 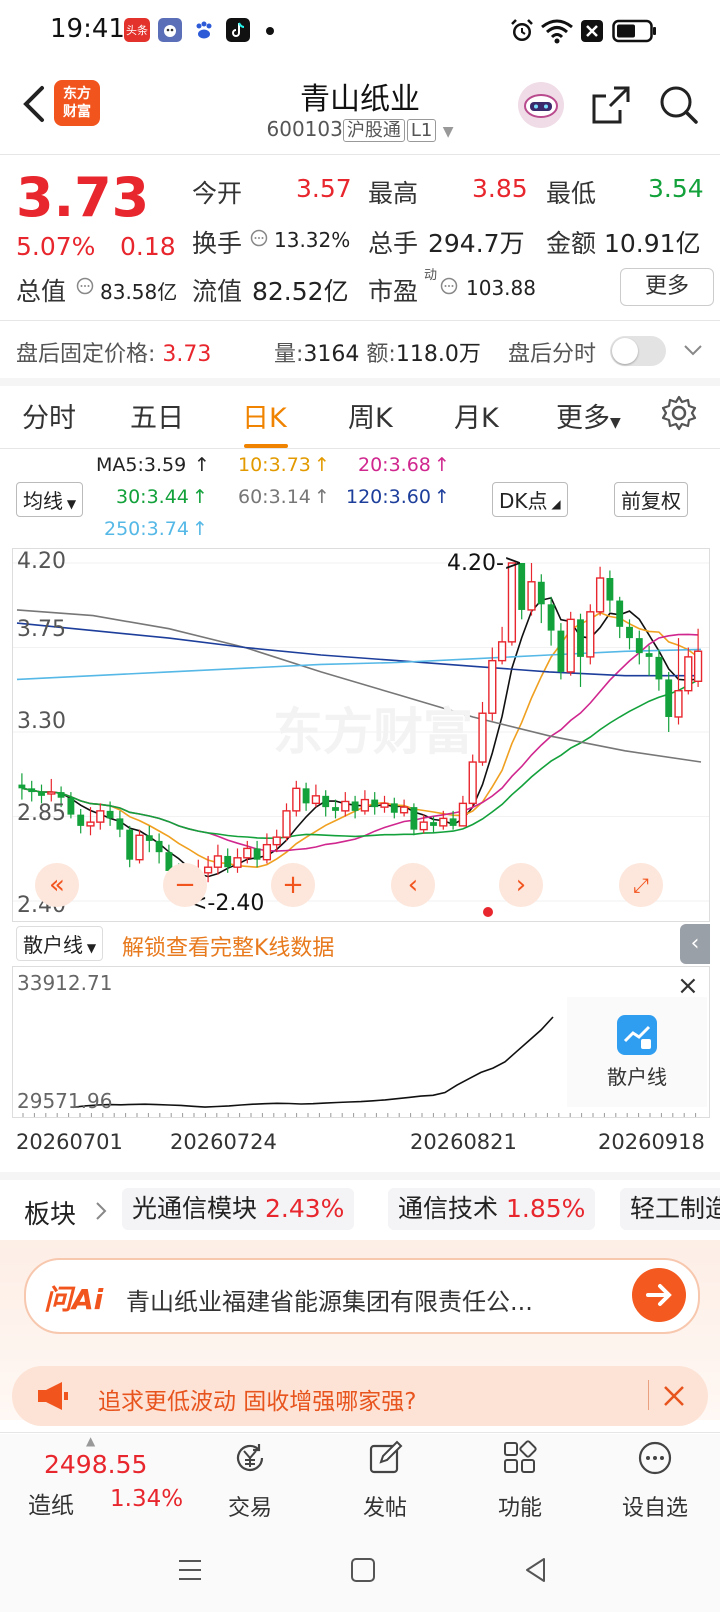 What do you see at coordinates (695, 944) in the screenshot?
I see `collapse-side-icon: ‹` at bounding box center [695, 944].